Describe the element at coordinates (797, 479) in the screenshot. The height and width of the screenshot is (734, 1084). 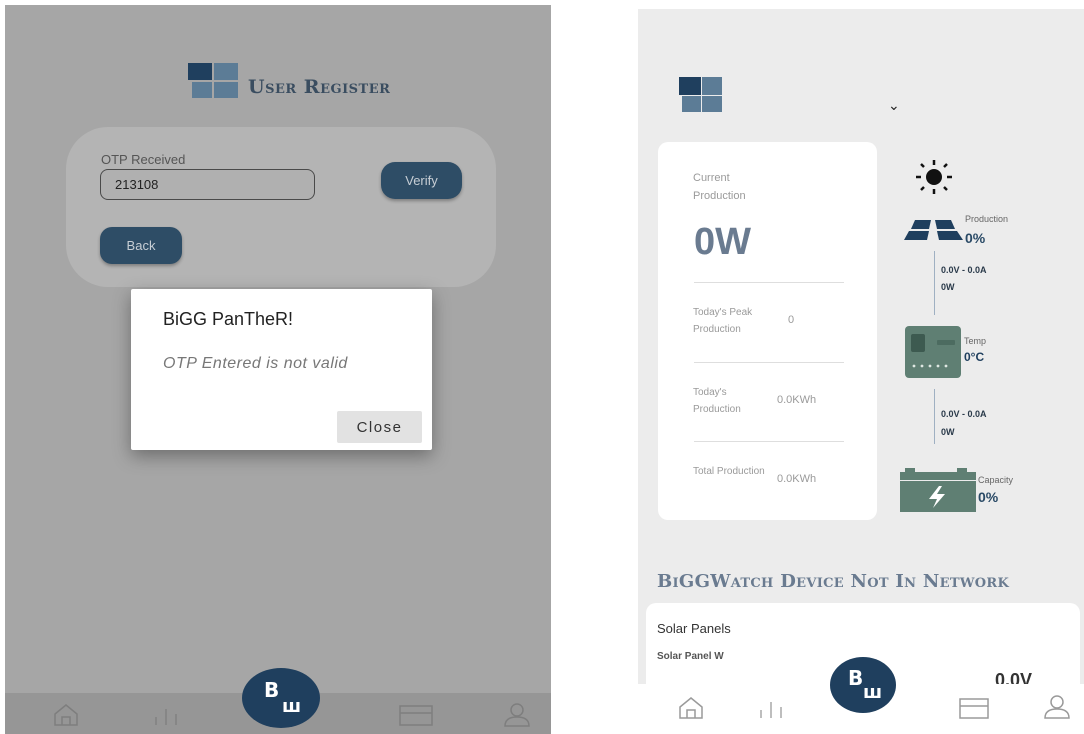
I see `total-production-value: 0.0KWh` at that location.